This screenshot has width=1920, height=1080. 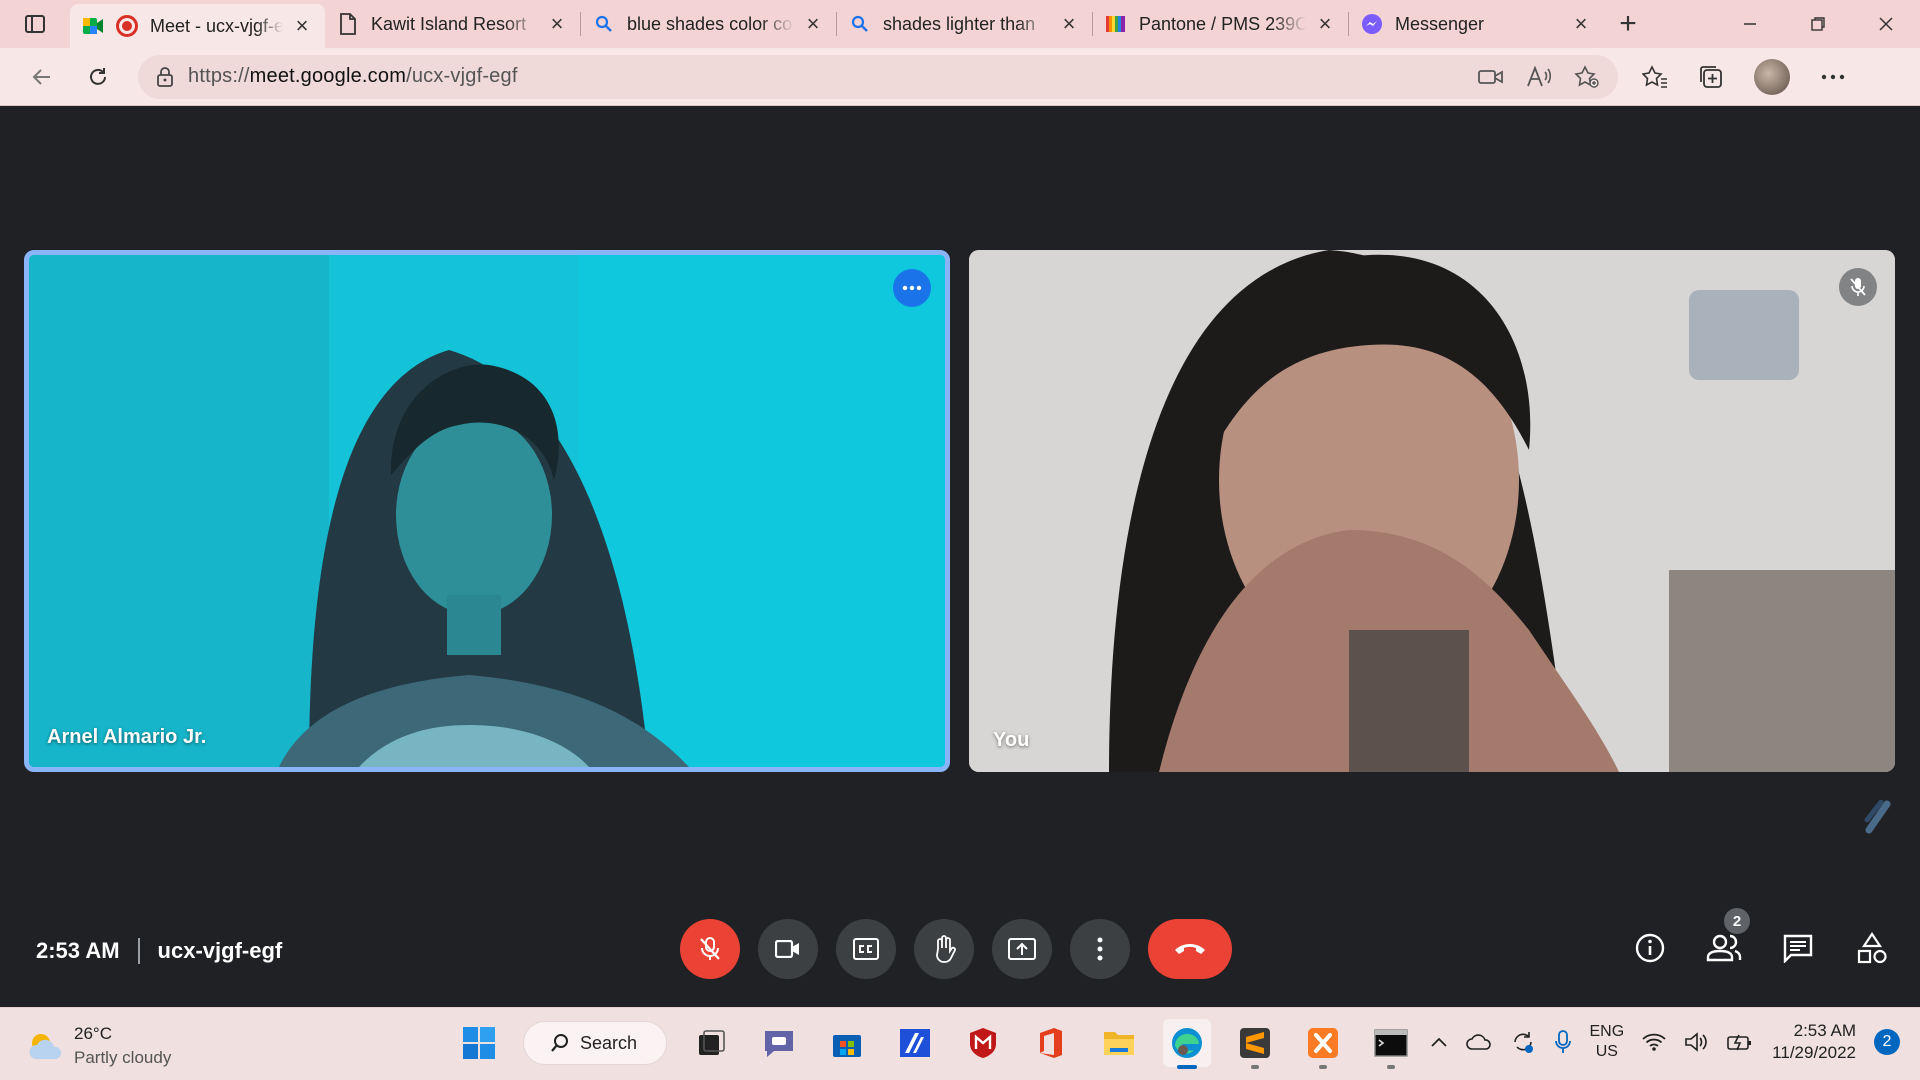 I want to click on hang-up-icon, so click(x=1190, y=949).